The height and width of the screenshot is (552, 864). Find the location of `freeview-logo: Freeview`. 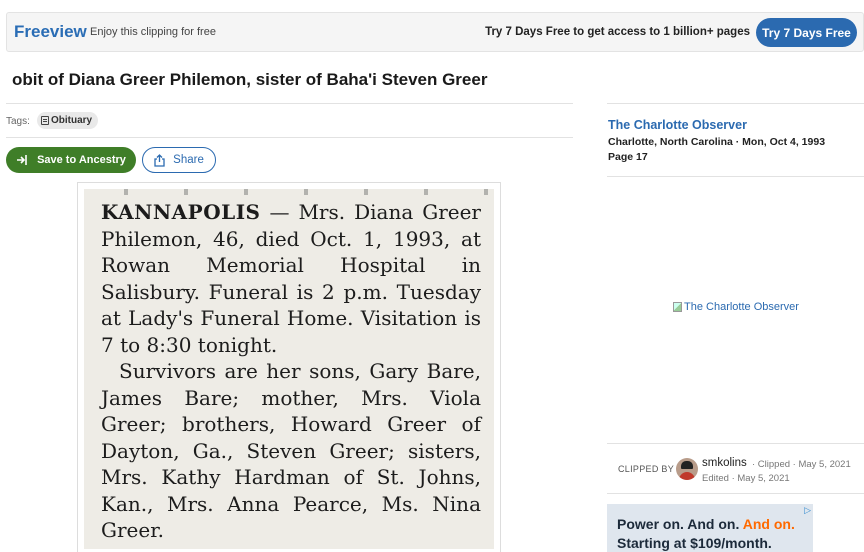

freeview-logo: Freeview is located at coordinates (50, 31).